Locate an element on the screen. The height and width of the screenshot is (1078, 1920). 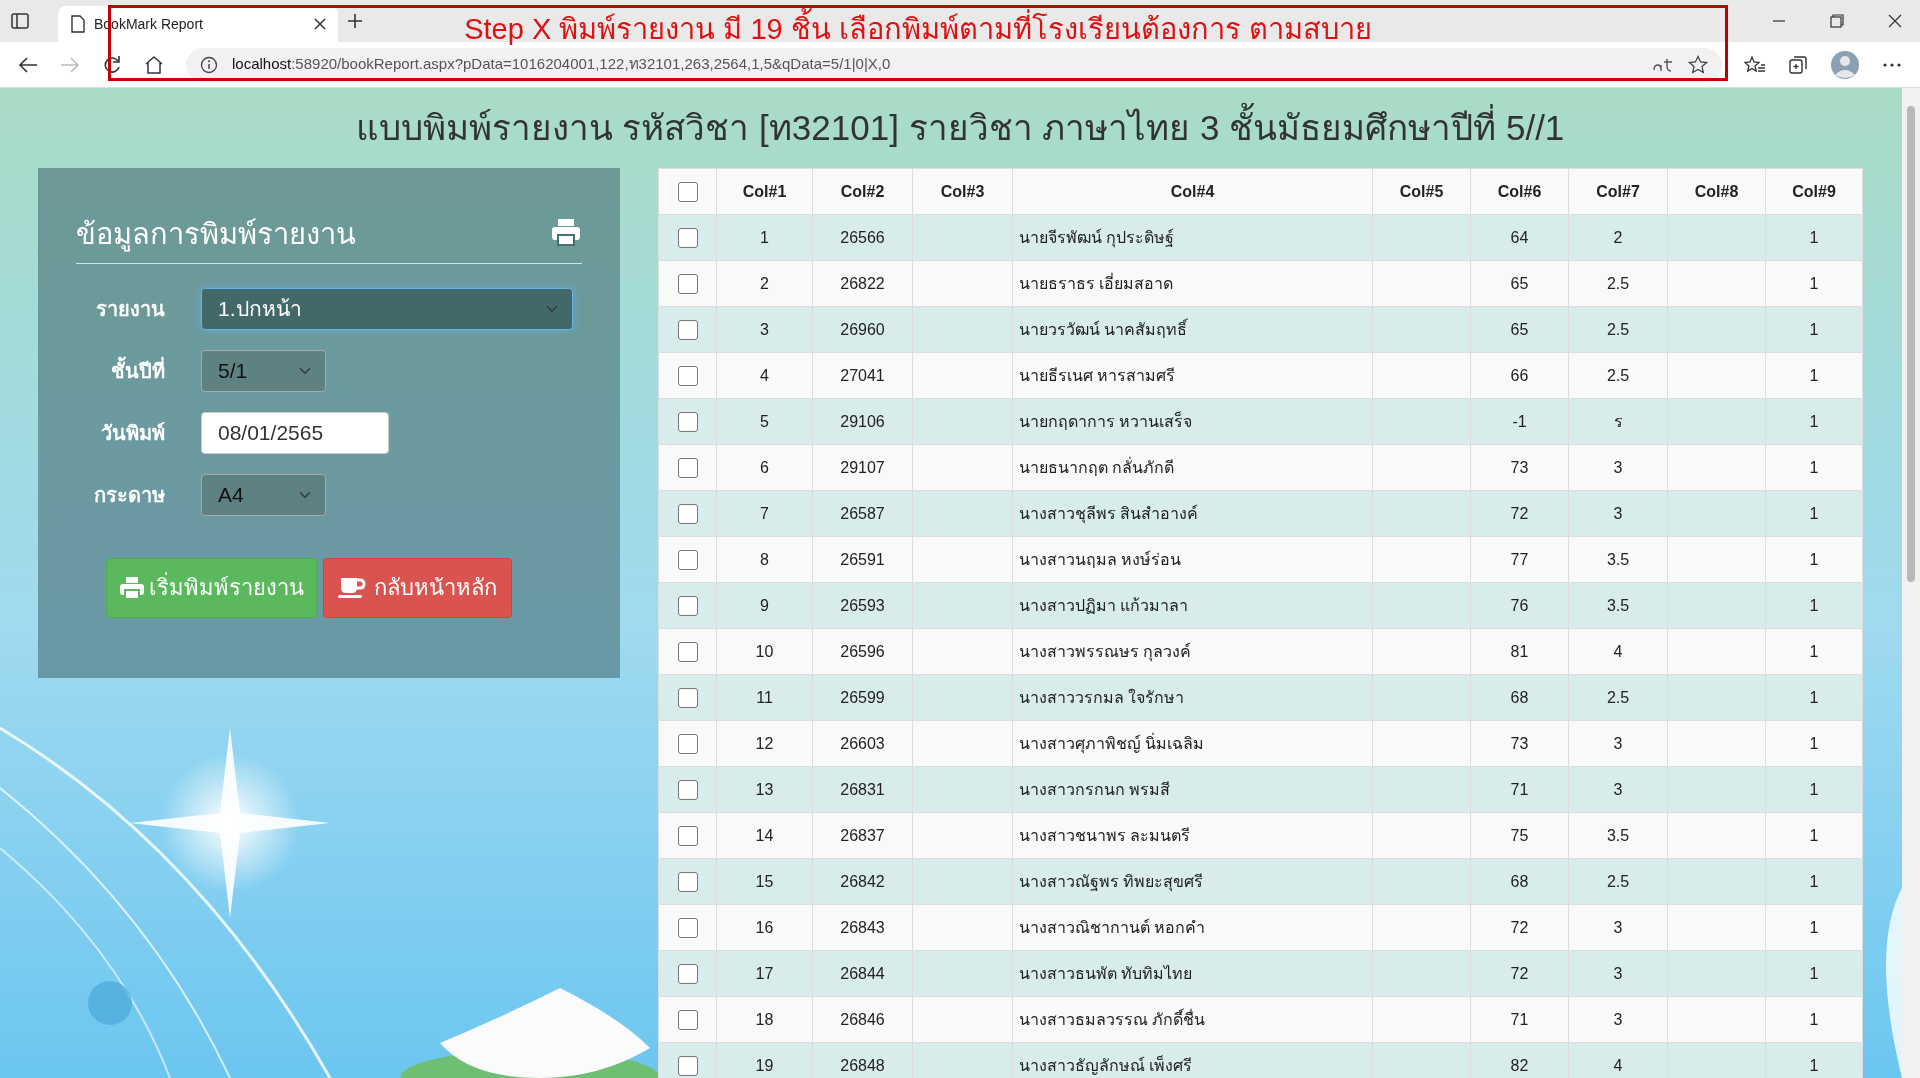
home-button: กลับหน้าหลัก is located at coordinates (417, 587).